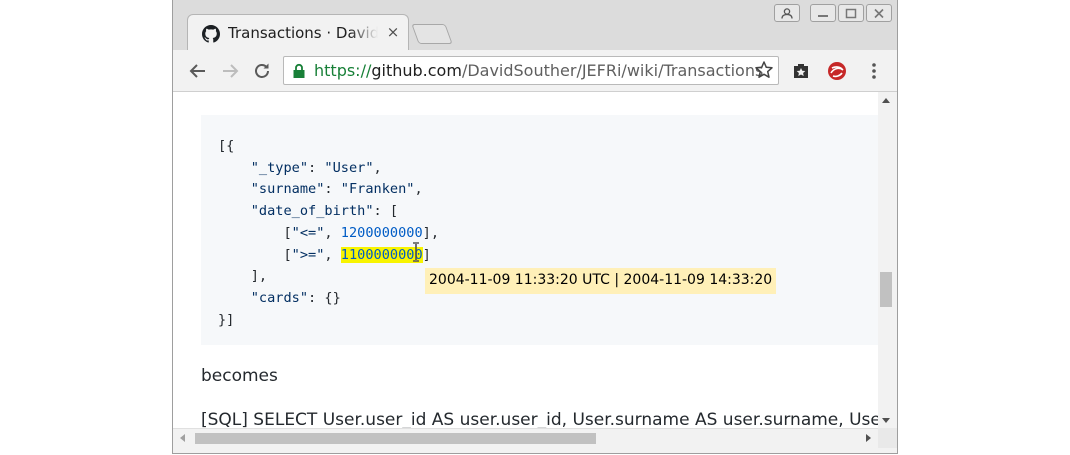 The image size is (1070, 455). What do you see at coordinates (312, 211) in the screenshot?
I see `code-token: "date_of_birth"` at bounding box center [312, 211].